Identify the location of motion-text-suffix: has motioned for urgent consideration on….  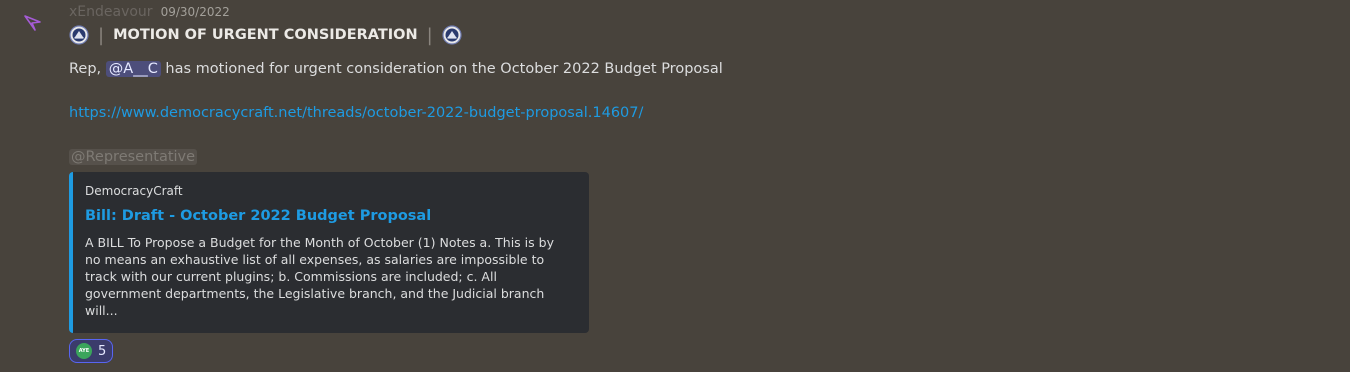
(441, 69).